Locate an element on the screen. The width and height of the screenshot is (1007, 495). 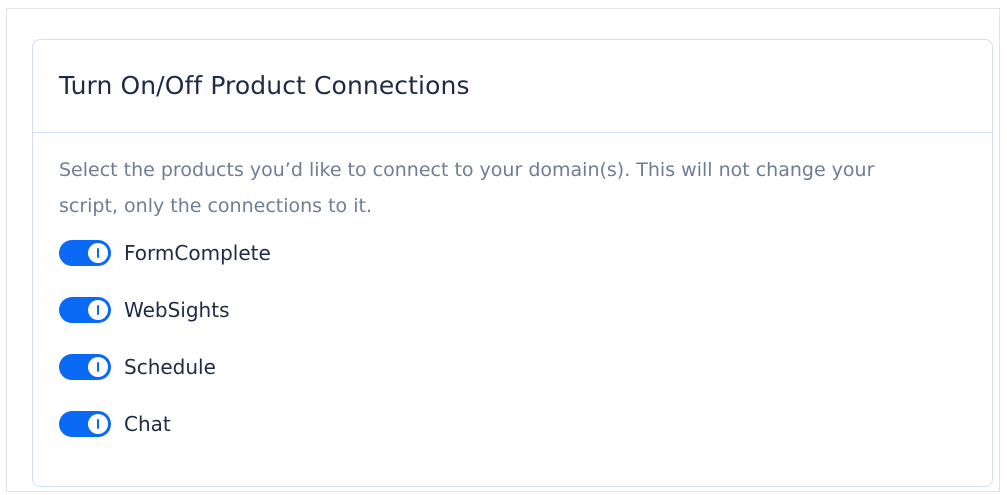
card-title: Turn On/Off Product Connections is located at coordinates (264, 85).